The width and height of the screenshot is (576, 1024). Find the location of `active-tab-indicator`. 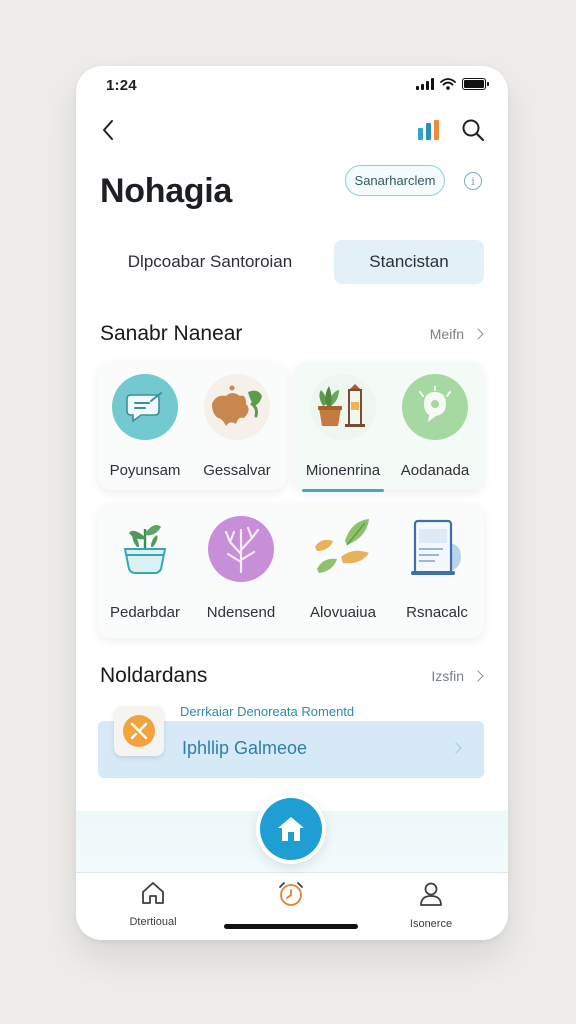

active-tab-indicator is located at coordinates (343, 490).